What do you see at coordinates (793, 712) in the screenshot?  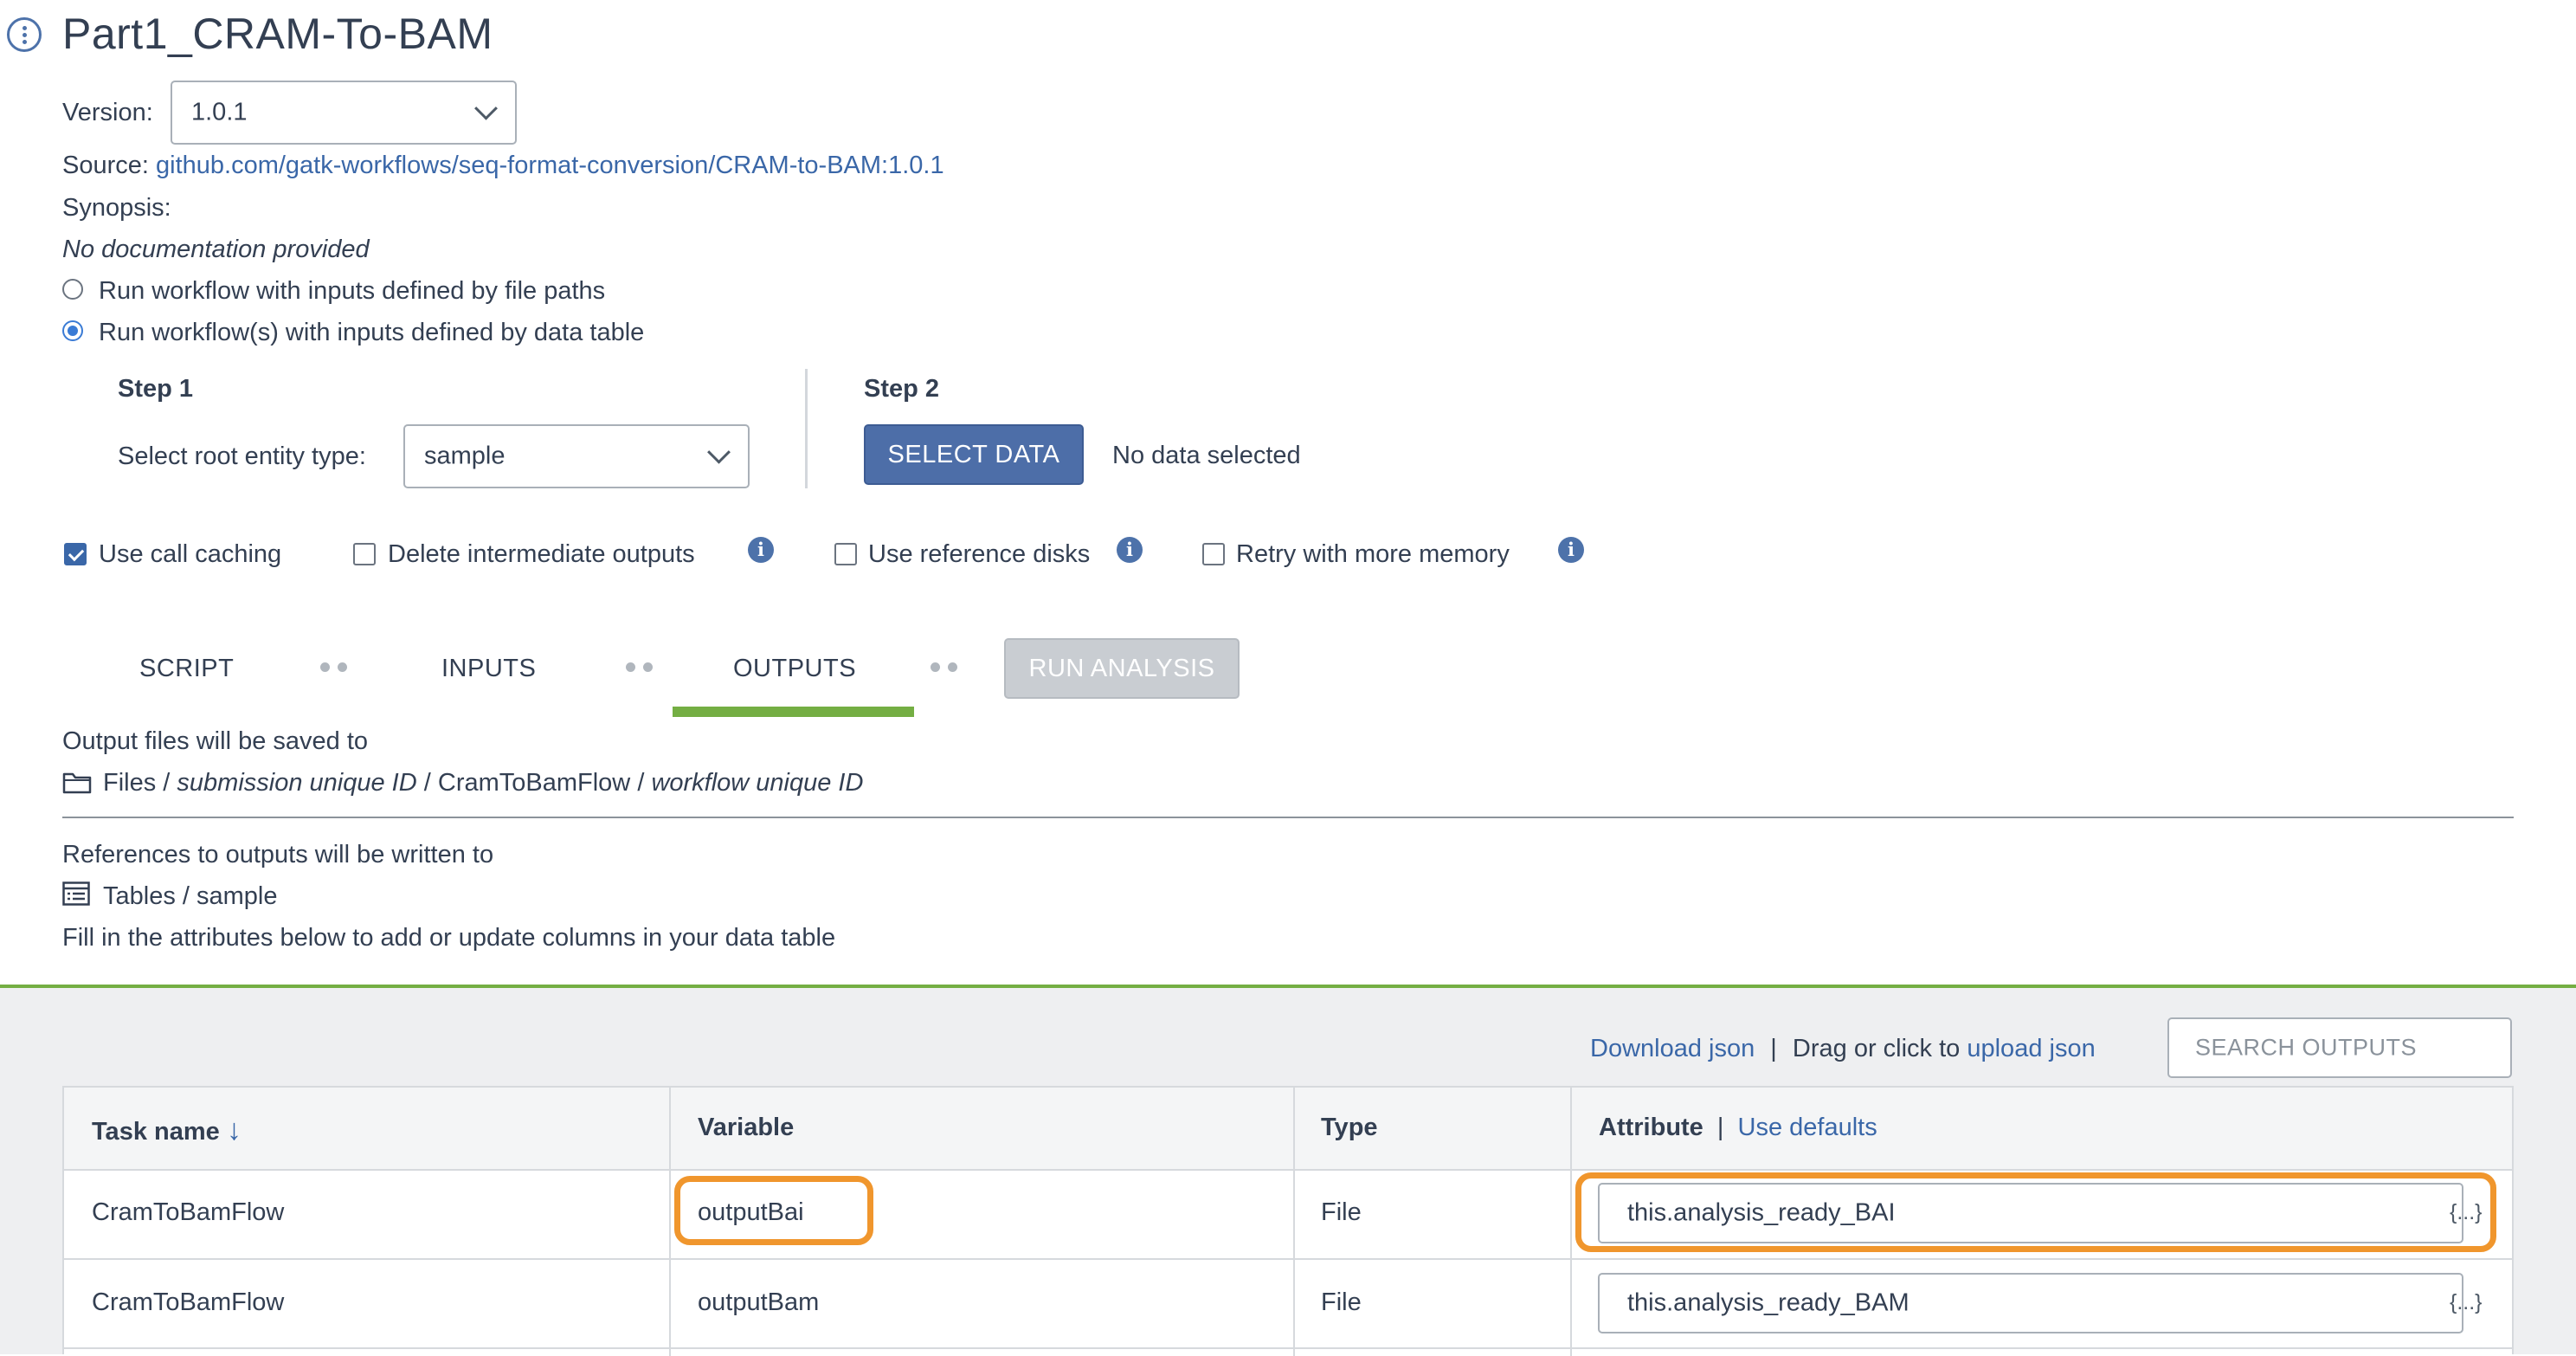 I see `active-tab-indicator` at bounding box center [793, 712].